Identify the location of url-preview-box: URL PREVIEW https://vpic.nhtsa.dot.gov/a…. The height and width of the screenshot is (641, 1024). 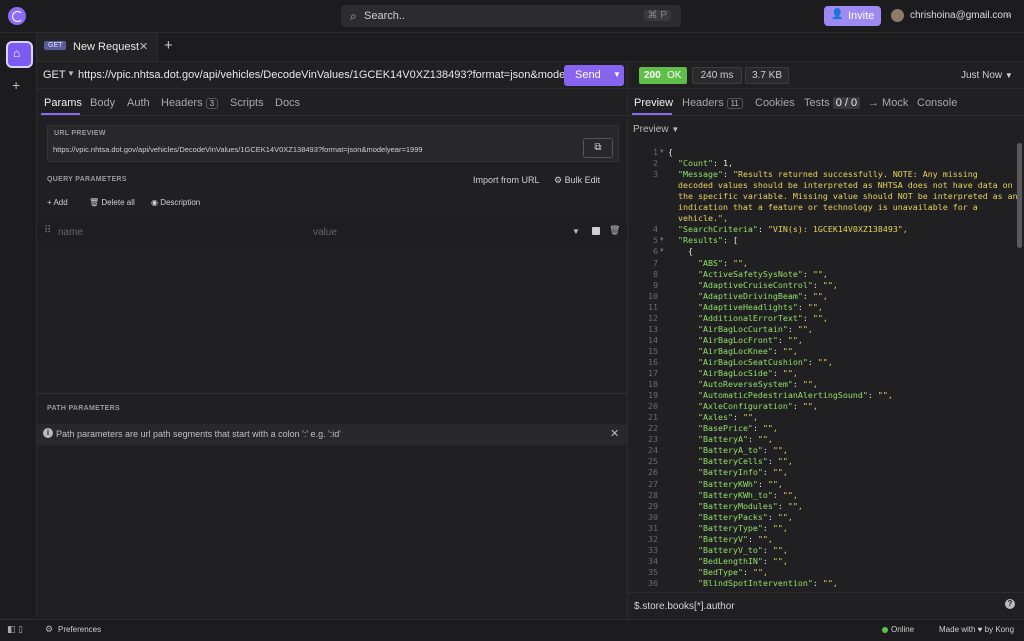
(333, 143).